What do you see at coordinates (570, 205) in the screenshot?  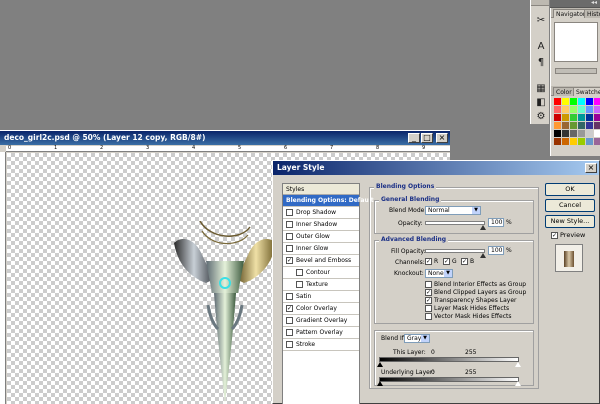 I see `cancel-button: Cancel` at bounding box center [570, 205].